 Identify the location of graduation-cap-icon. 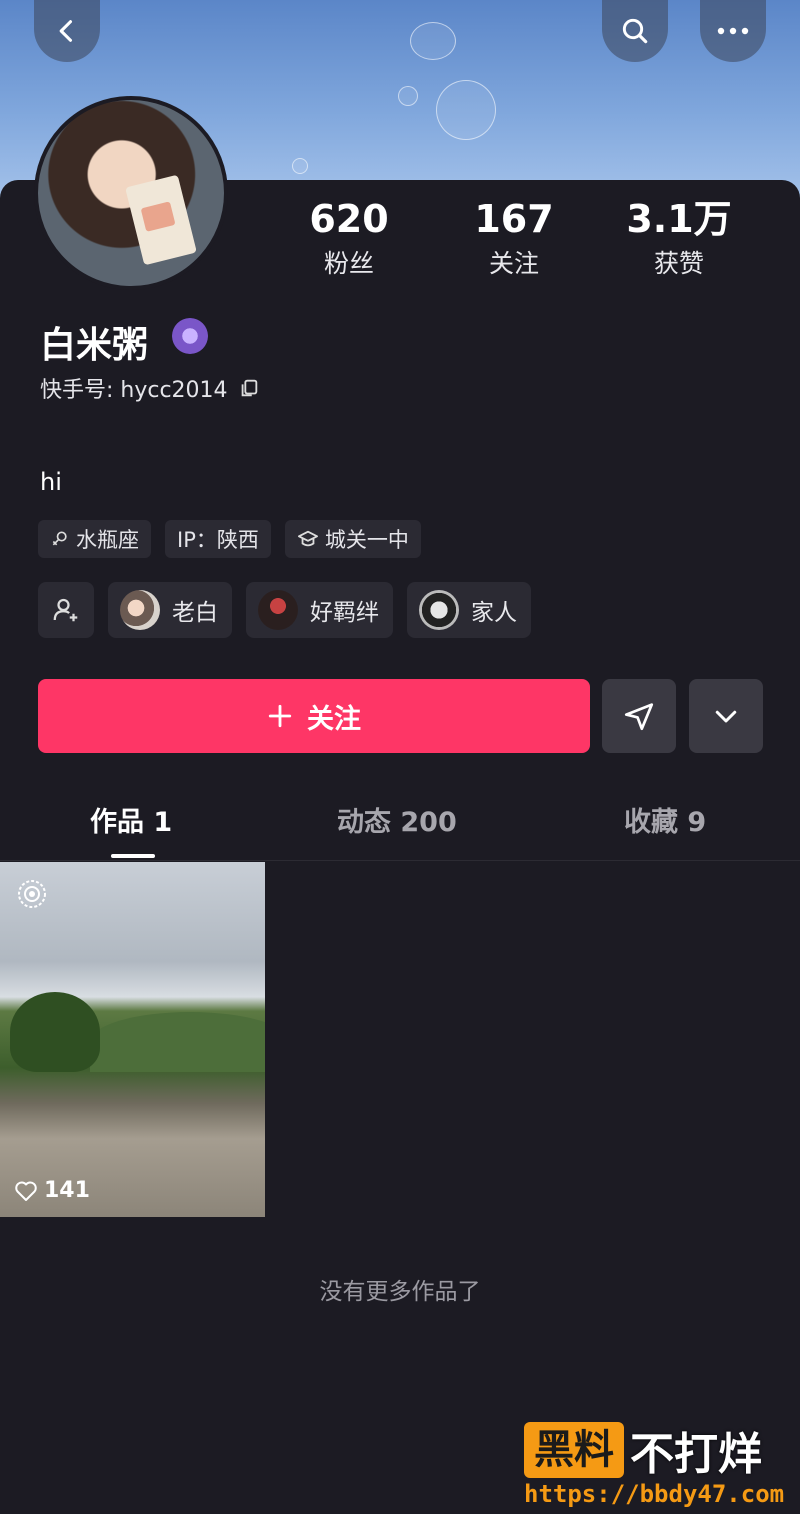
(307, 538).